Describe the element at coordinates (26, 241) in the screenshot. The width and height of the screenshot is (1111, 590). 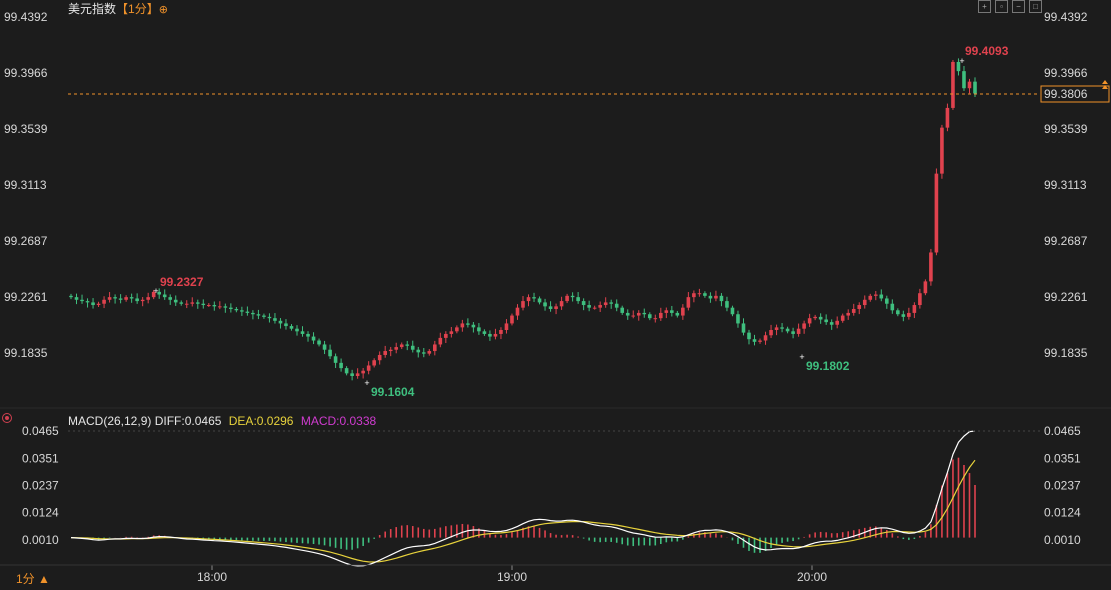
I see `price-tick-label: 99.2687` at that location.